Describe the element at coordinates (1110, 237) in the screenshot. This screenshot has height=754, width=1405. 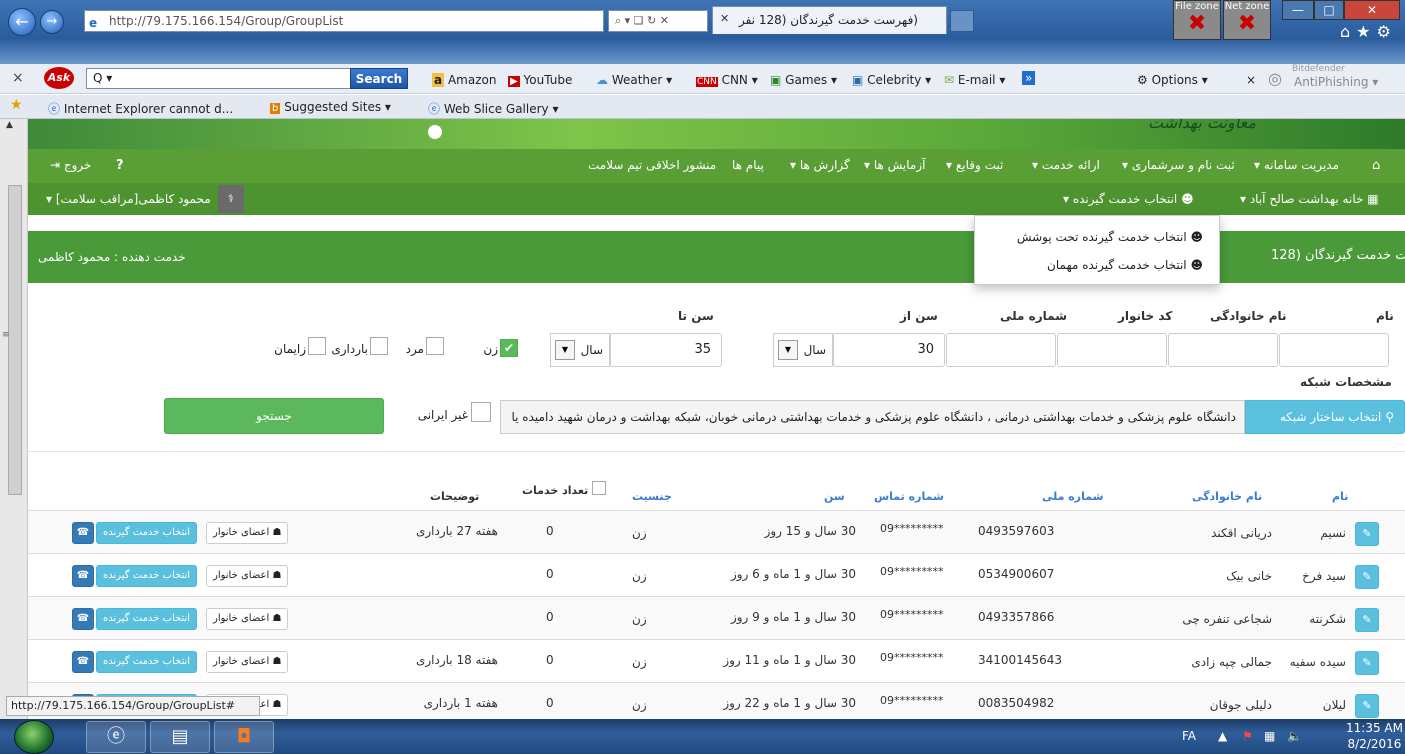
I see `dropdown-item-covered: ☻ انتخاب خدمت گیرنده تحت پوشش` at that location.